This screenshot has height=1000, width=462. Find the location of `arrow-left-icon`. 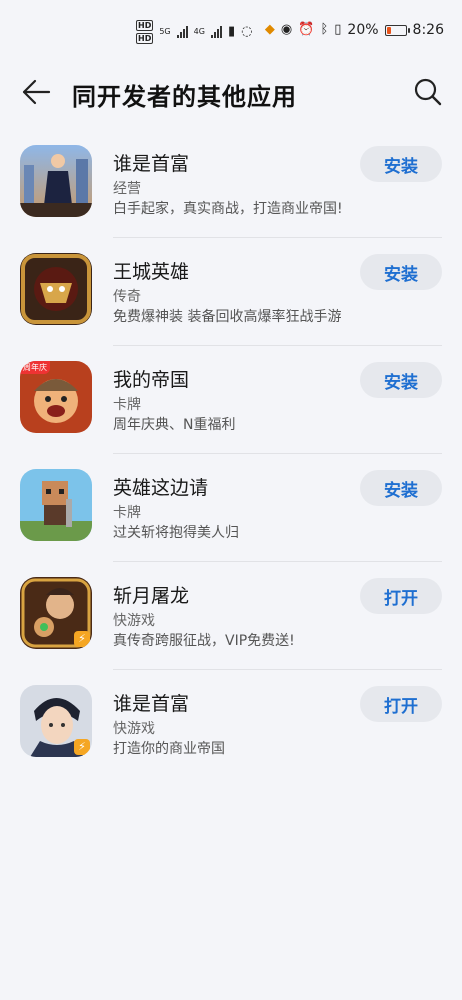

arrow-left-icon is located at coordinates (36, 92).